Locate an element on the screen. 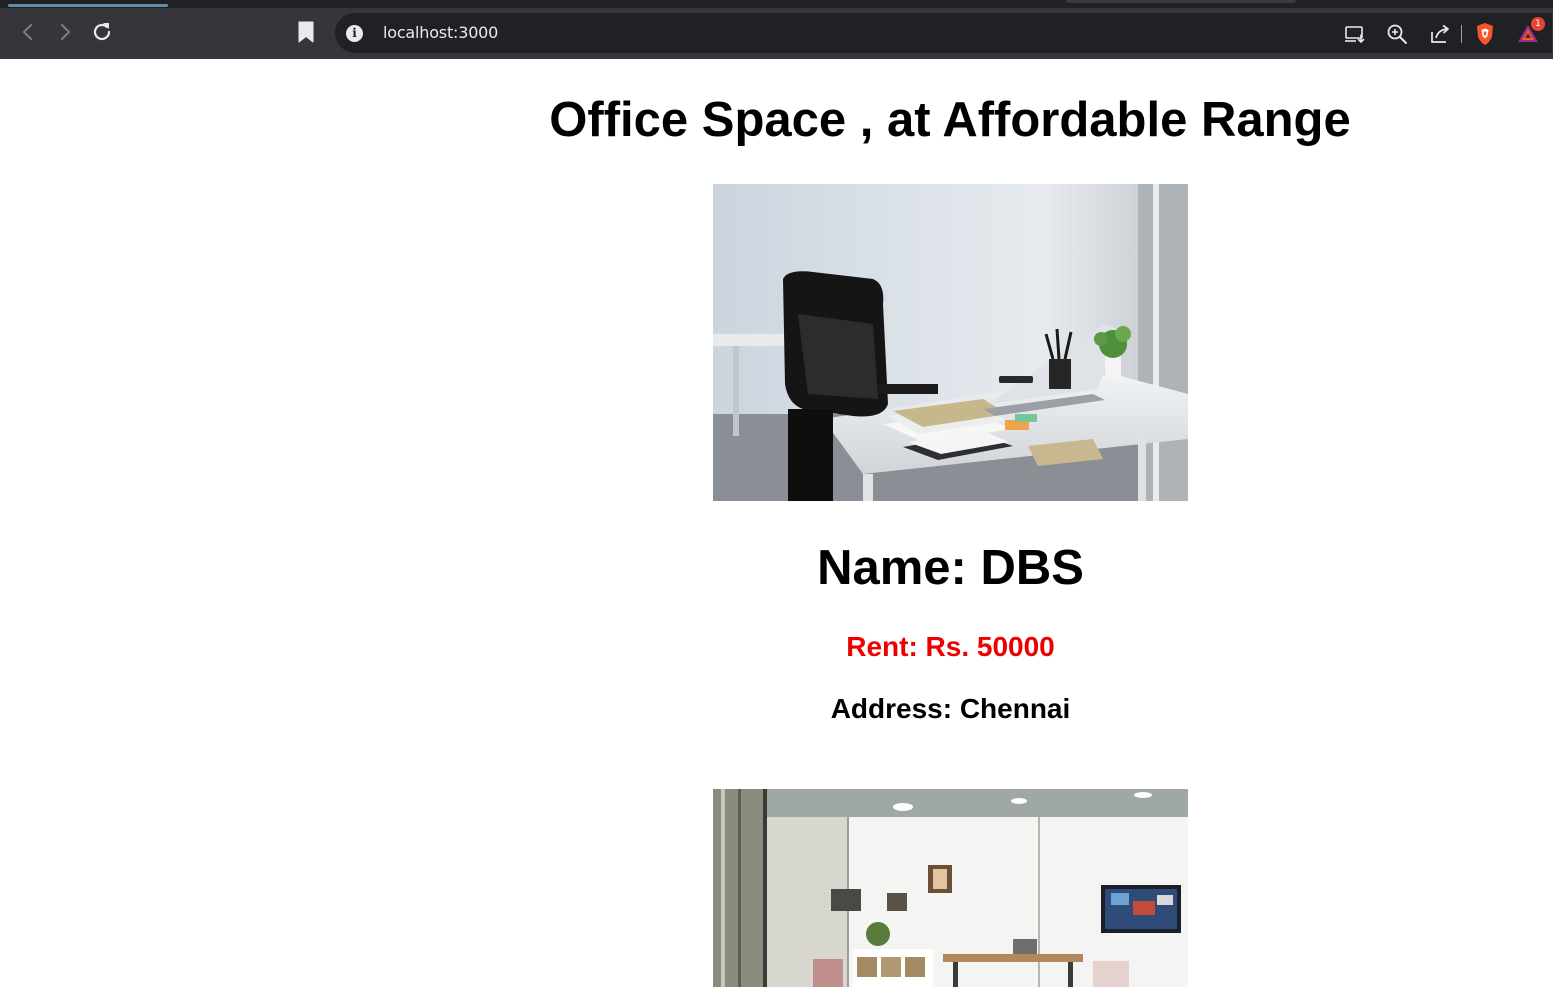 The width and height of the screenshot is (1553, 987). listing-rent: Rent: Rs. 50000 is located at coordinates (950, 646).